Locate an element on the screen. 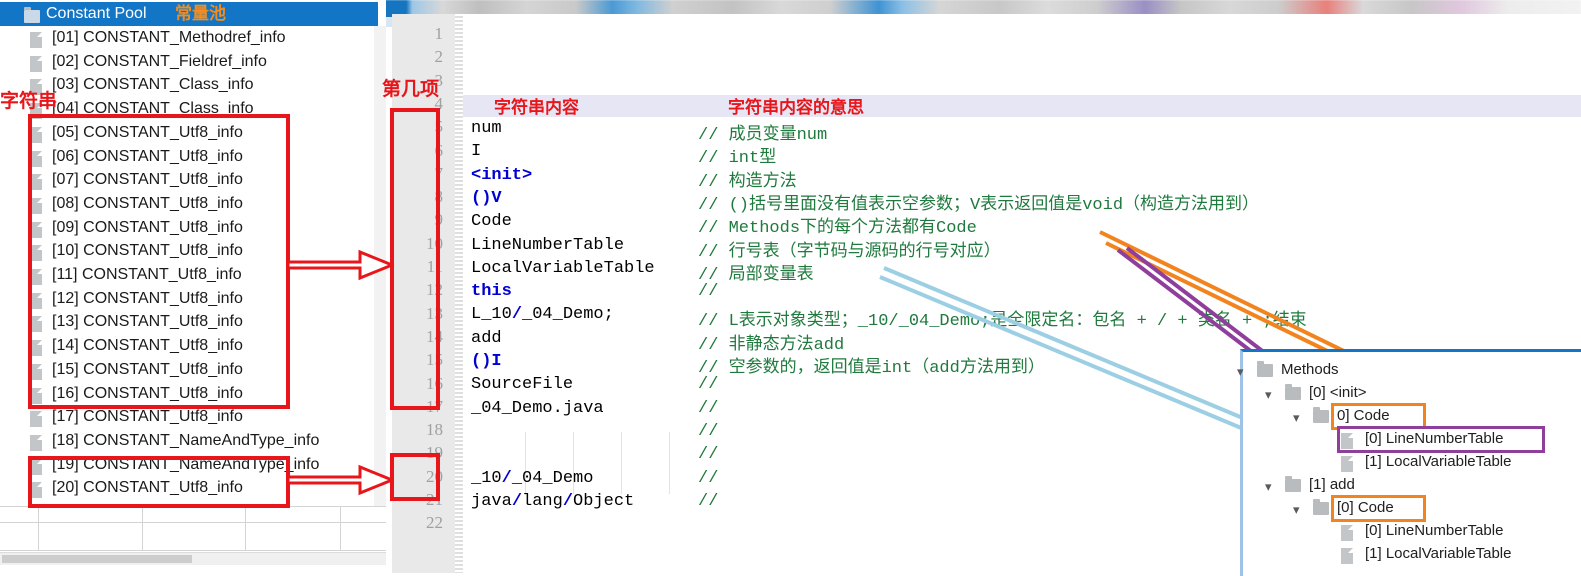  code-comment-15: // is located at coordinates (708, 455).